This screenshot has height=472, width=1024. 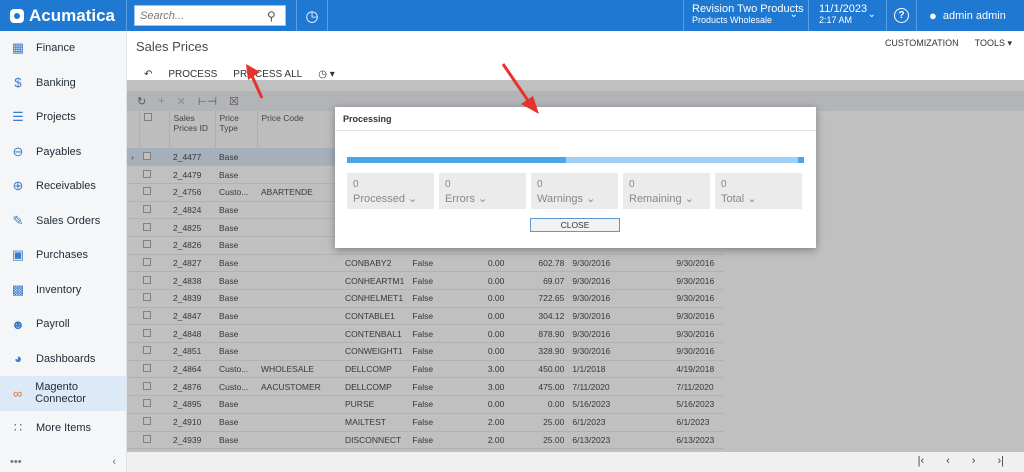 What do you see at coordinates (18, 359) in the screenshot?
I see `gauge-icon: ◕` at bounding box center [18, 359].